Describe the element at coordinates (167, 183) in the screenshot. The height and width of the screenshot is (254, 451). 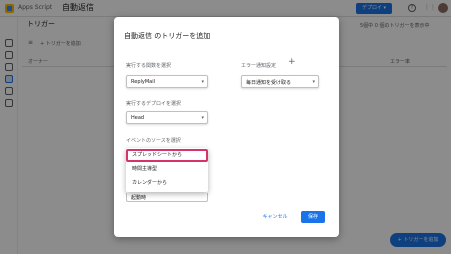
I see `option-calendar: カレンダーから` at that location.